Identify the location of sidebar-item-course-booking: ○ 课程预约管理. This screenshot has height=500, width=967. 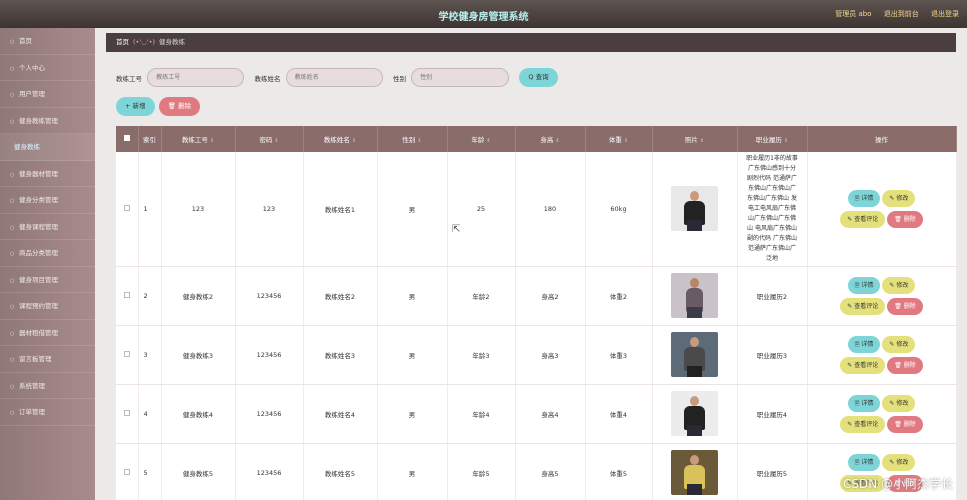
(47, 306).